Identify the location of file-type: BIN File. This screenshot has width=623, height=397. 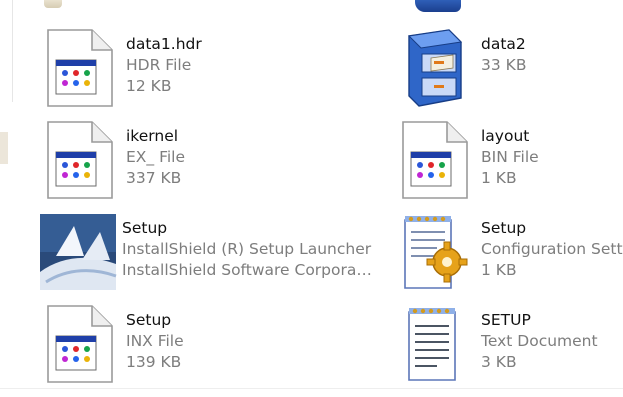
(510, 157).